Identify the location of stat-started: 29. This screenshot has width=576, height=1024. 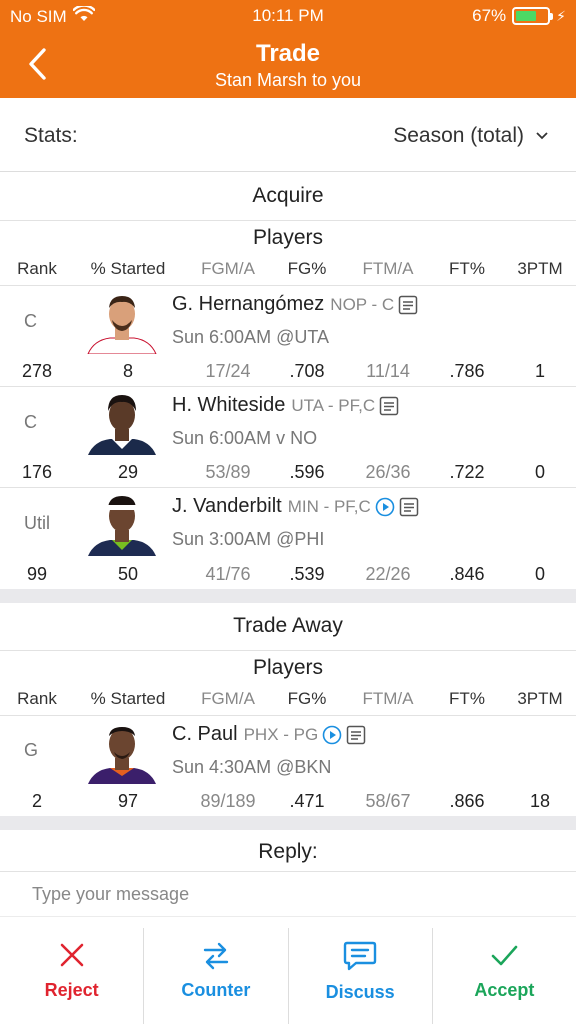
(128, 472).